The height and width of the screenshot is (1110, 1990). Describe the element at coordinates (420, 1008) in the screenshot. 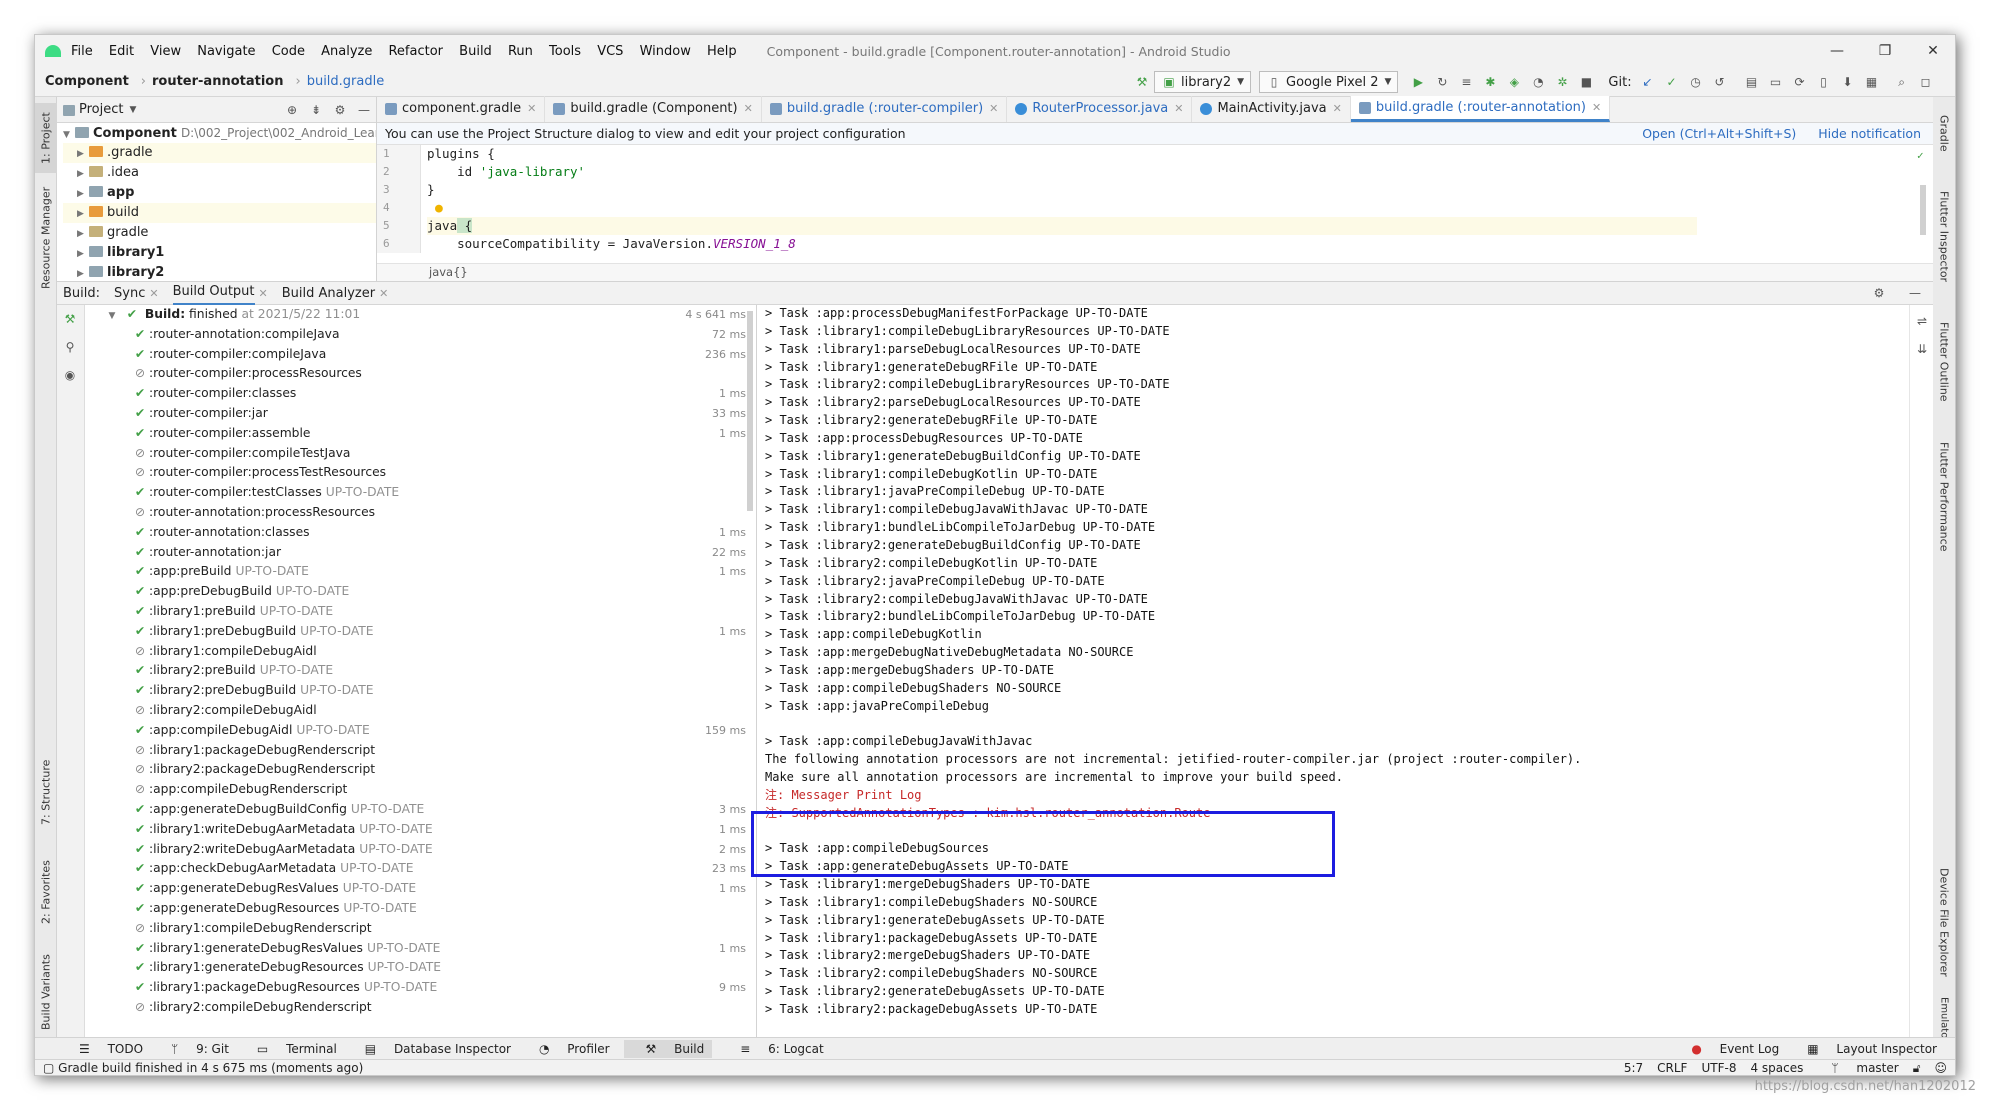

I see `task-row: ⊘:library2:compileDebugRenderscript` at that location.